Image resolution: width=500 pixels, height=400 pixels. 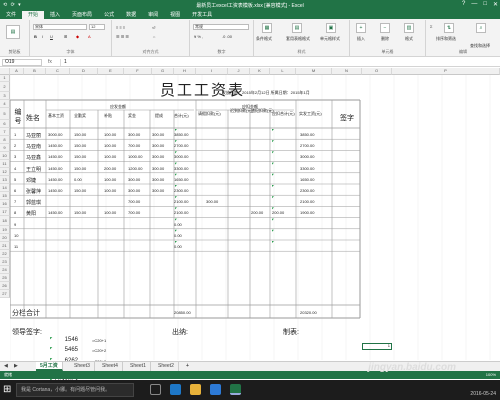 I want to click on delete-cells-button: 删除, so click(x=385, y=39).